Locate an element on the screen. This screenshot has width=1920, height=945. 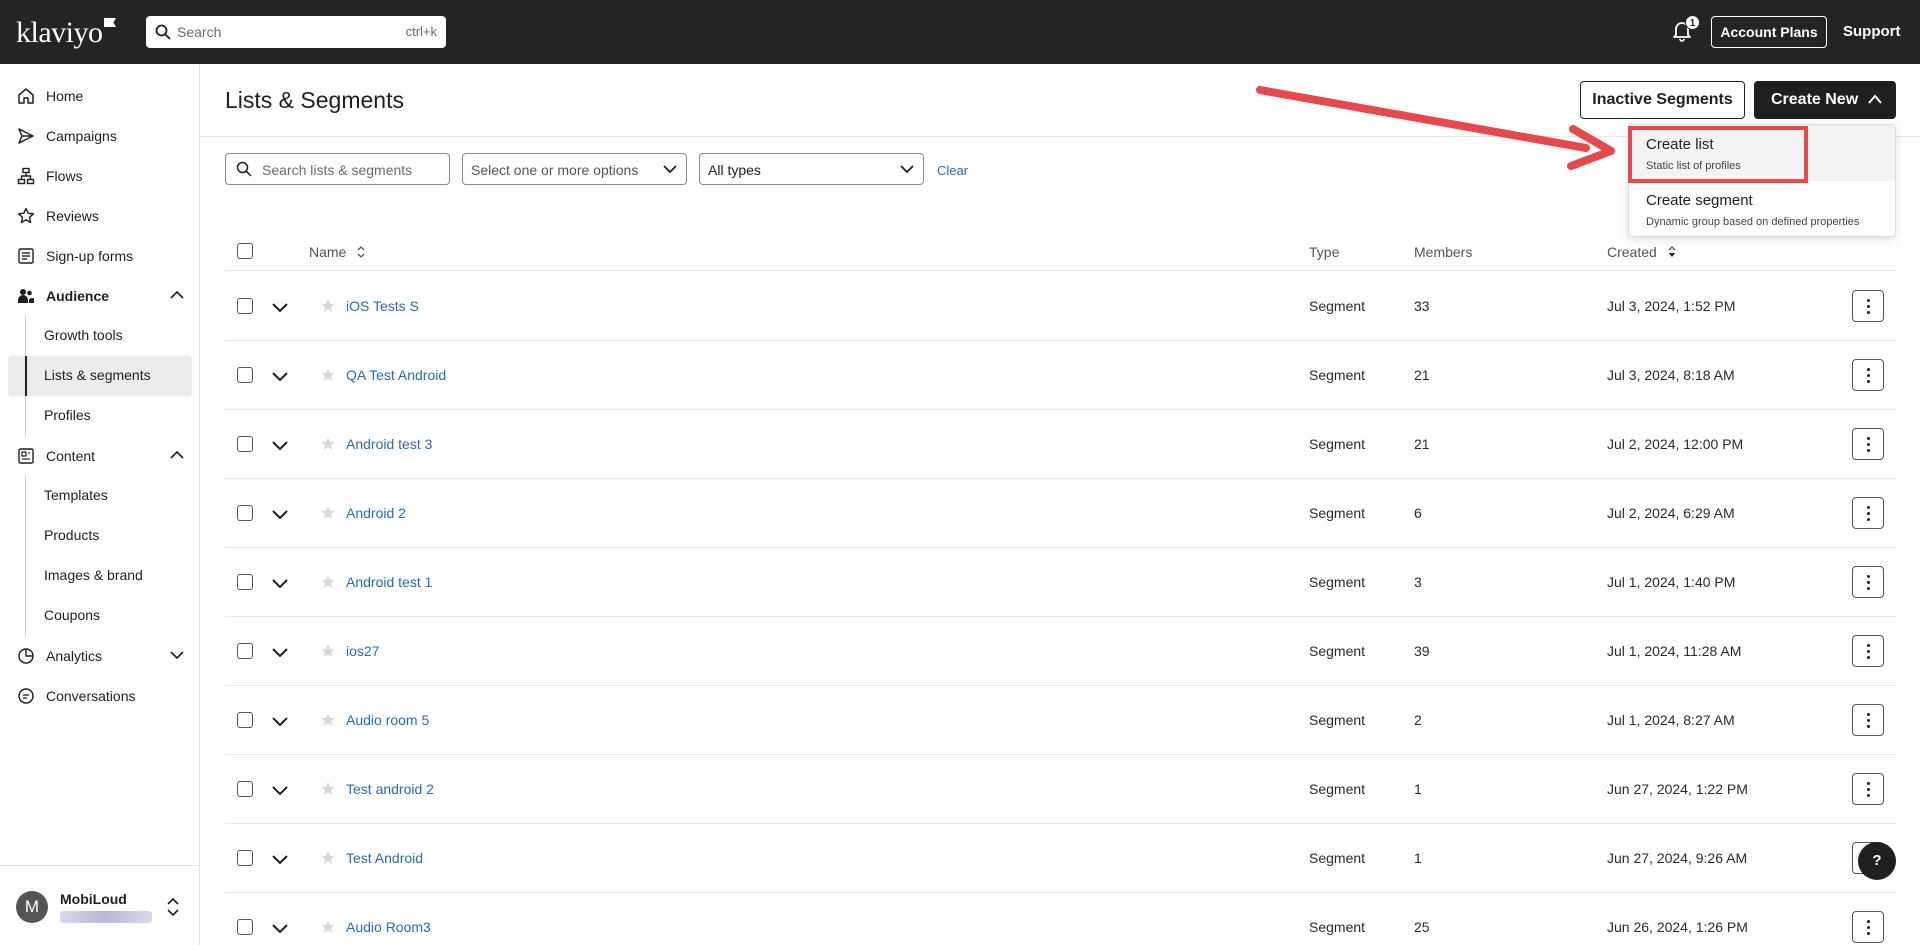
inactive-segments-button: Inactive Segments is located at coordinates (1662, 100).